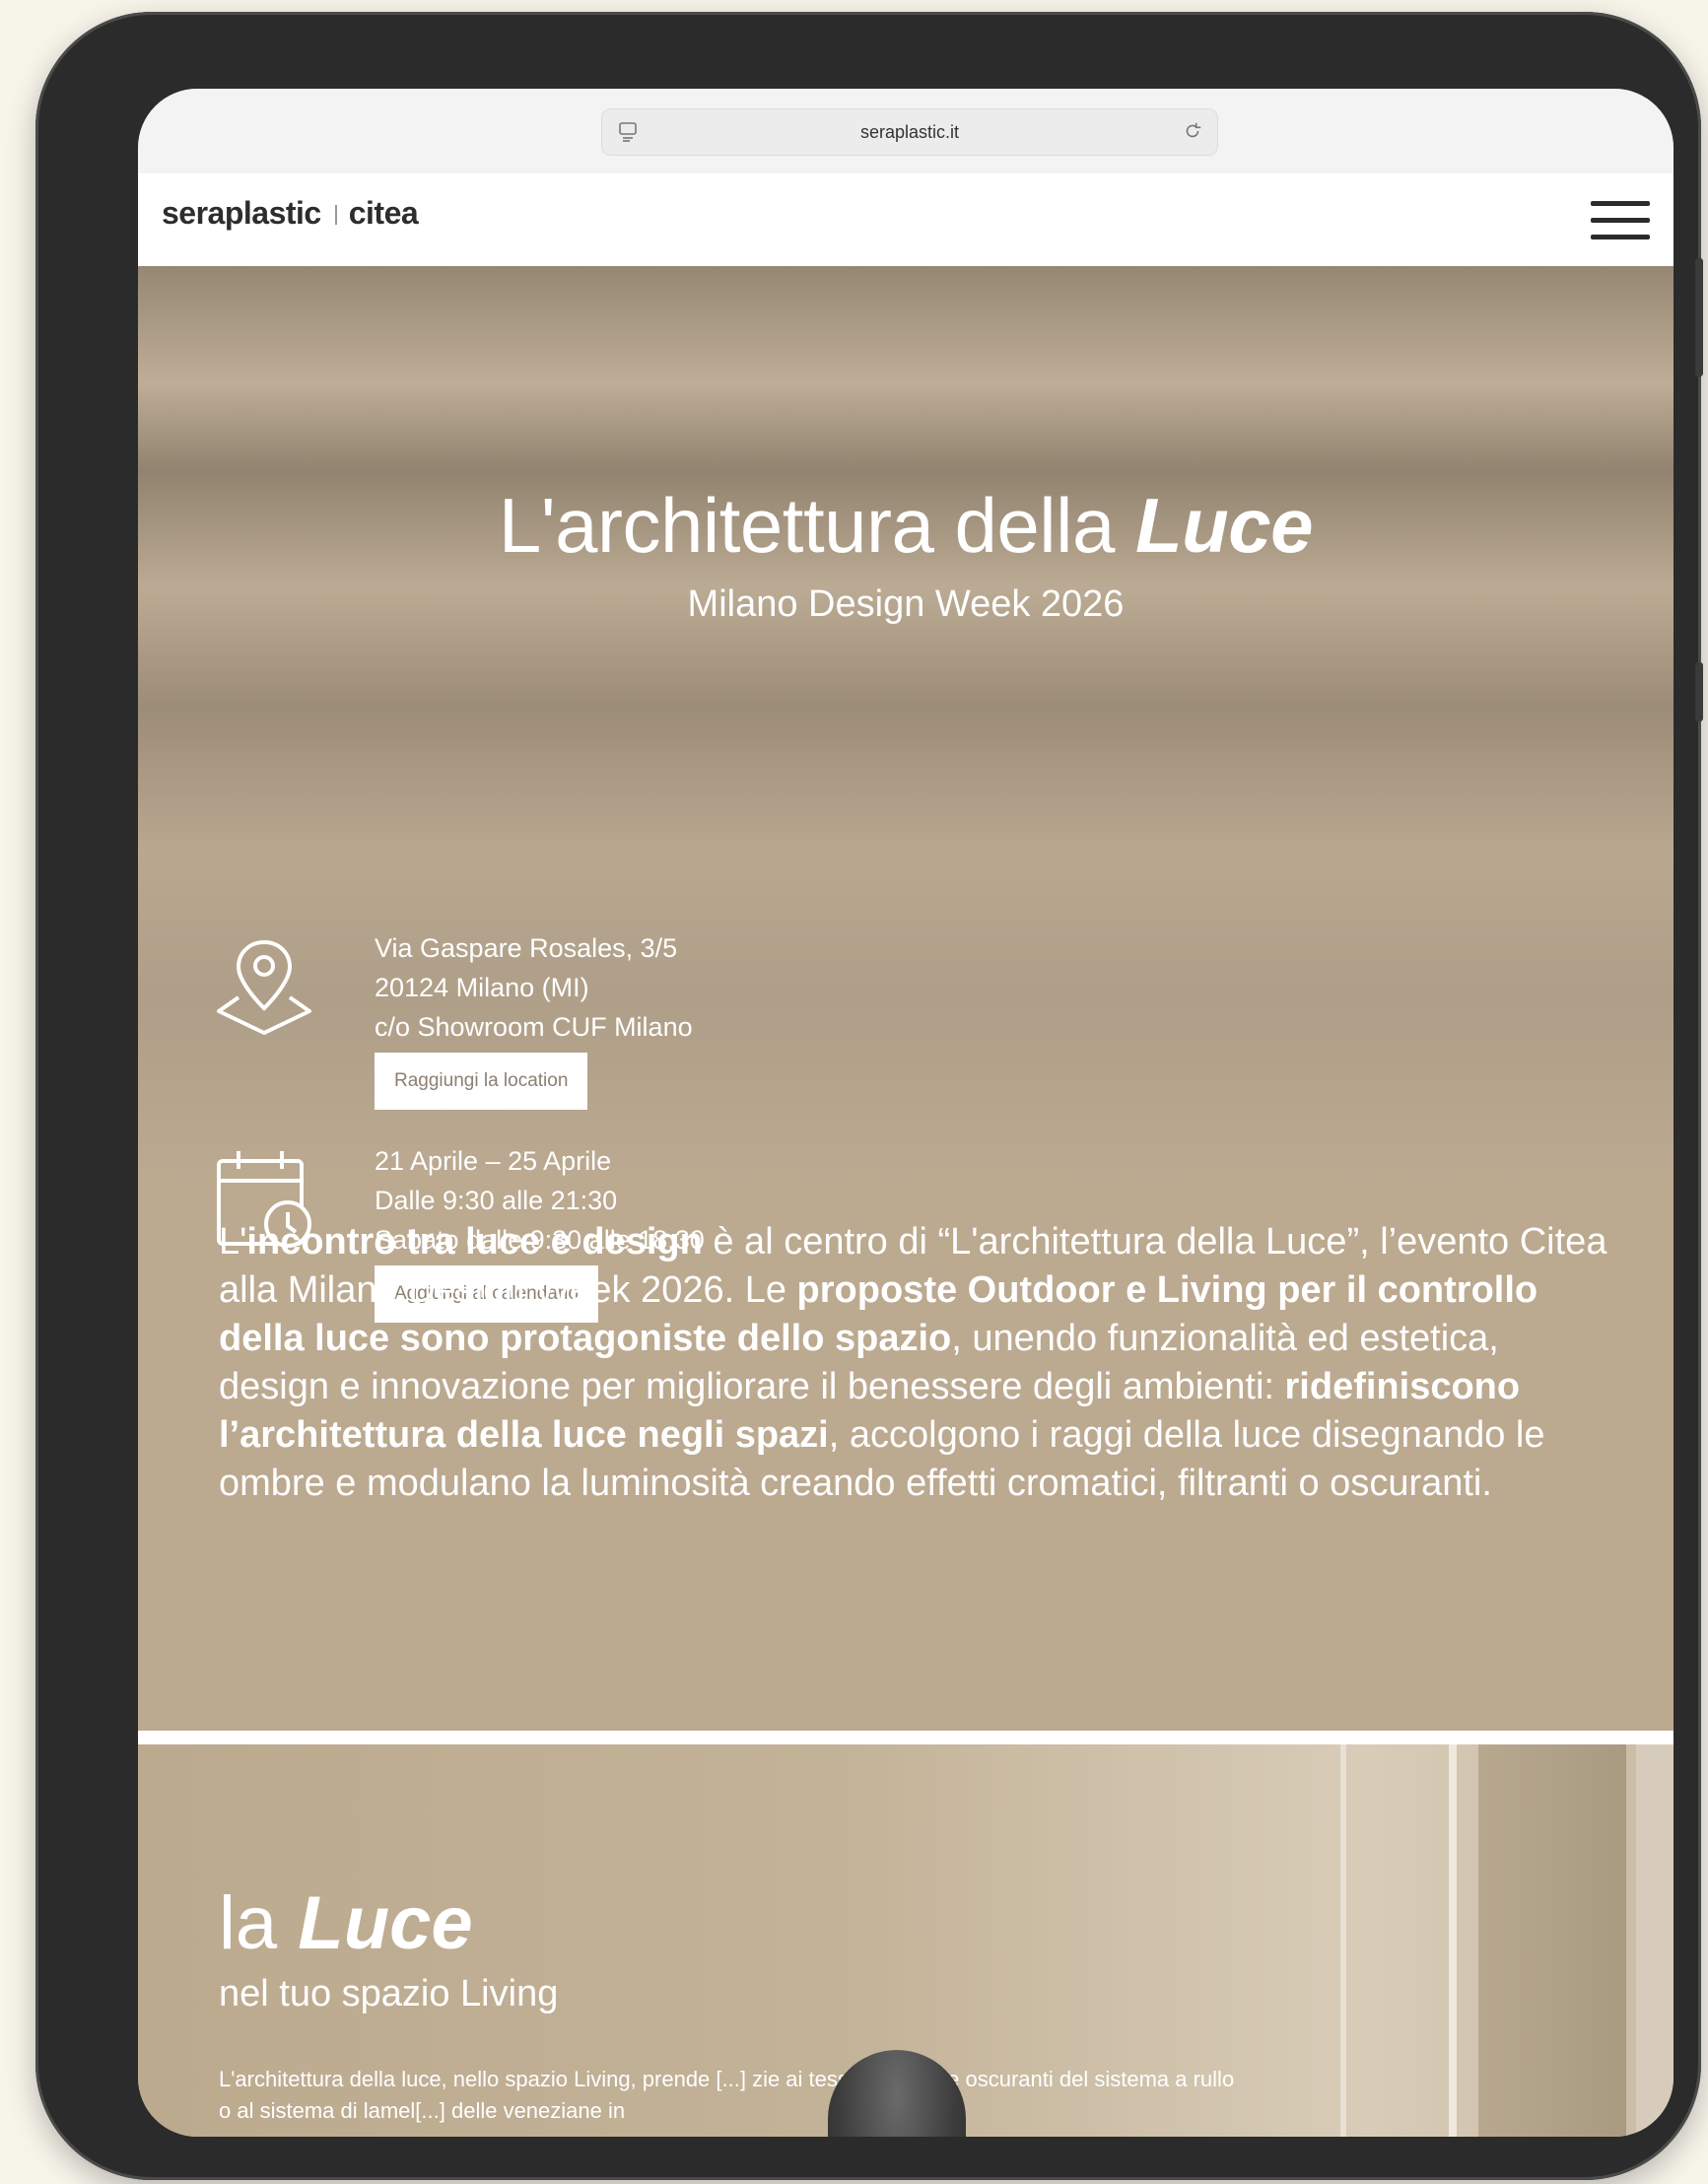 This screenshot has width=1708, height=2184. What do you see at coordinates (906, 1737) in the screenshot?
I see `section-divider` at bounding box center [906, 1737].